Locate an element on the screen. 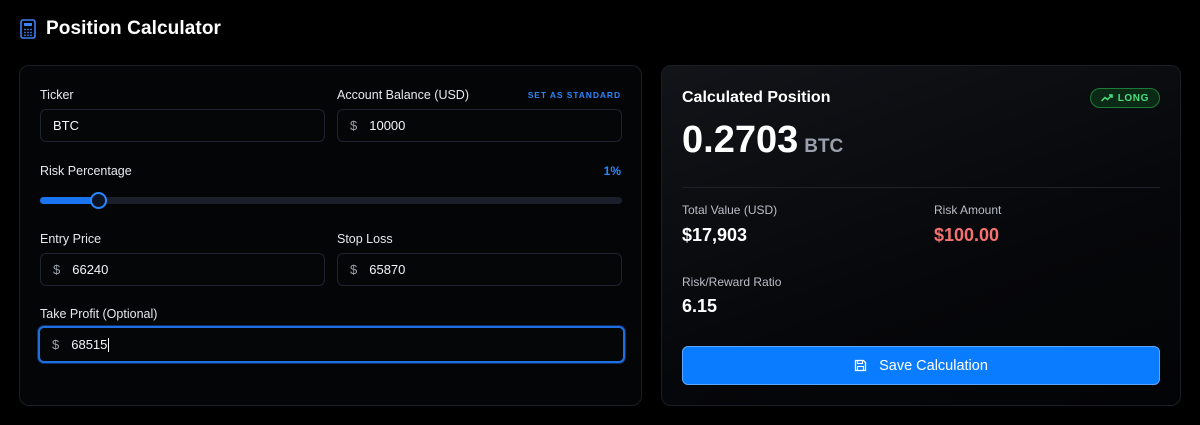 This screenshot has height=425, width=1200. save-calculation-label: Save Calculation is located at coordinates (933, 365).